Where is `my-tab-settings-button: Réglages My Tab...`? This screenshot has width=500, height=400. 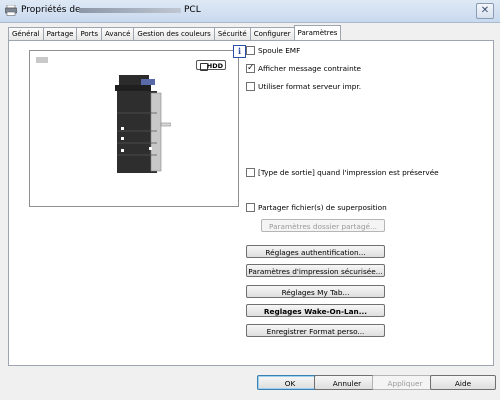 my-tab-settings-button: Réglages My Tab... is located at coordinates (315, 291).